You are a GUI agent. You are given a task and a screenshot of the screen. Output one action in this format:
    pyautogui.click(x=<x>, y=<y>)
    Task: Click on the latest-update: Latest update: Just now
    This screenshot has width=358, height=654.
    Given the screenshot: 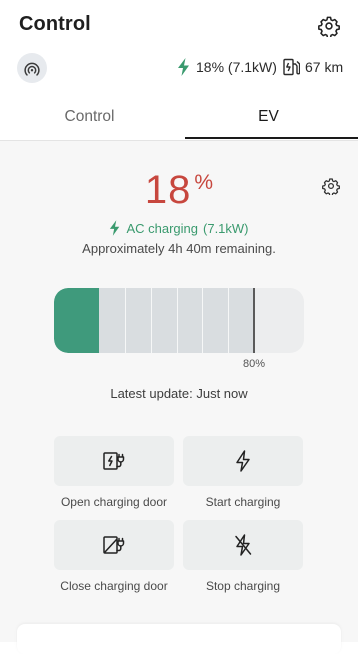 What is the action you would take?
    pyautogui.click(x=179, y=393)
    